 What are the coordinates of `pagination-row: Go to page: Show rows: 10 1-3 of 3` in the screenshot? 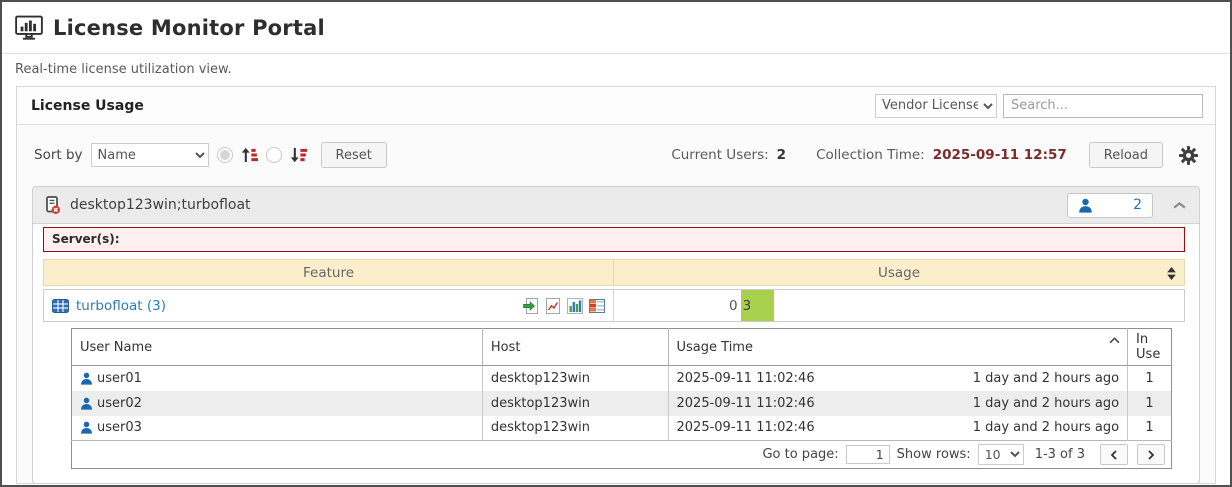 It's located at (621, 454).